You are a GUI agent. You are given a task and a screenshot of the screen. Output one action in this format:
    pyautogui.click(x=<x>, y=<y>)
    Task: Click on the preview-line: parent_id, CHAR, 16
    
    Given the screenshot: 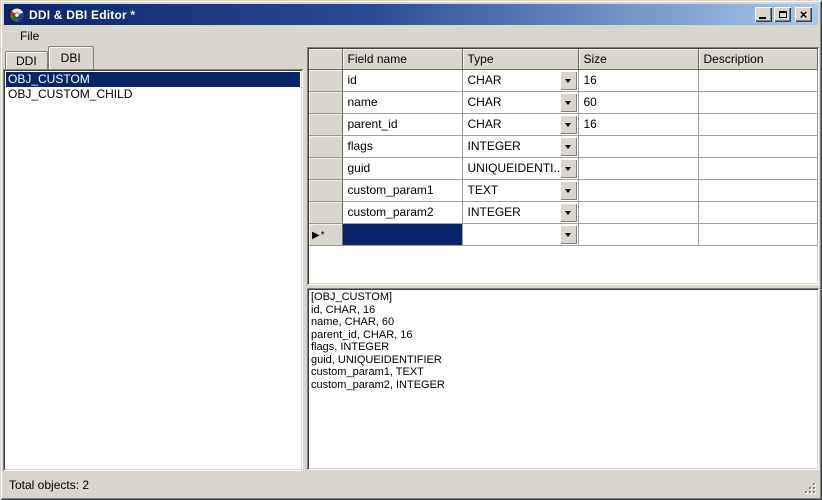 What is the action you would take?
    pyautogui.click(x=362, y=334)
    